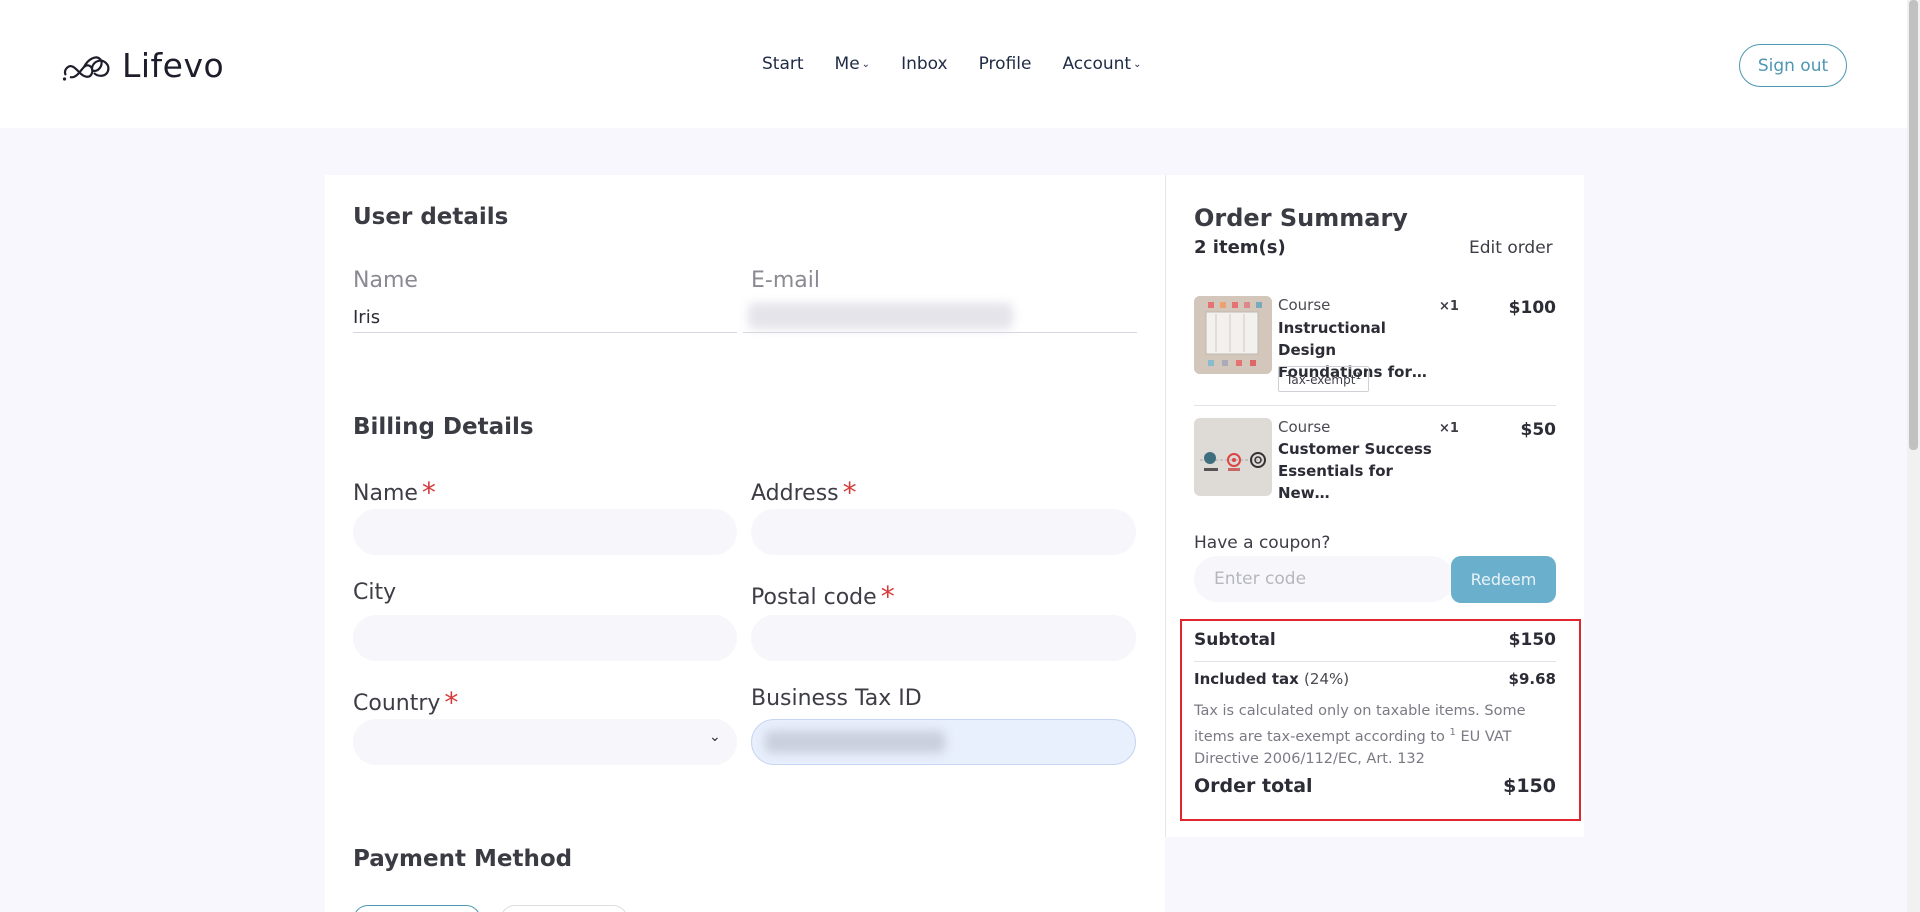  I want to click on tax-exempt-badge-text: Tax-exempt, so click(1321, 380).